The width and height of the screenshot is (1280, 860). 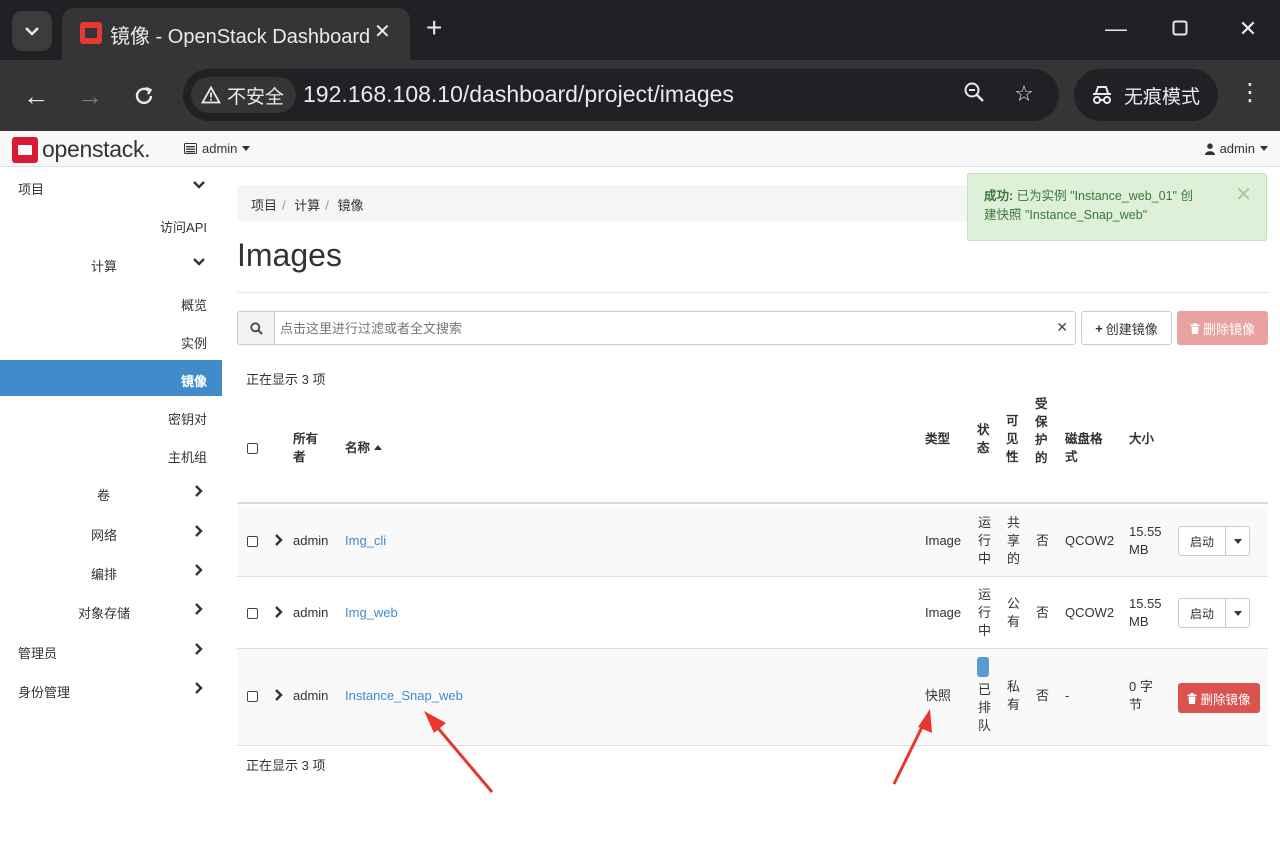 I want to click on zoom-icon, so click(x=974, y=95).